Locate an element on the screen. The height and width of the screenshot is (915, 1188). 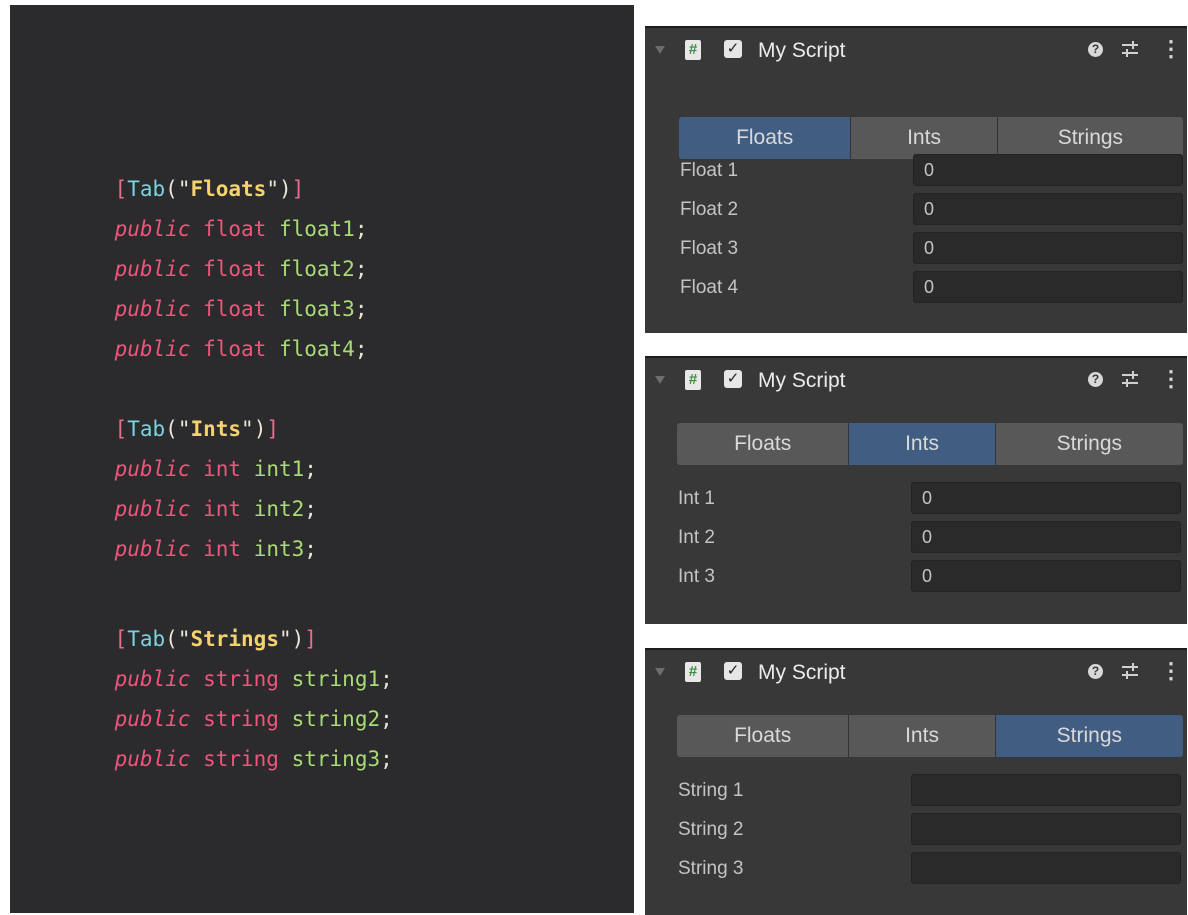
code-token-identifier: float4 is located at coordinates (316, 349).